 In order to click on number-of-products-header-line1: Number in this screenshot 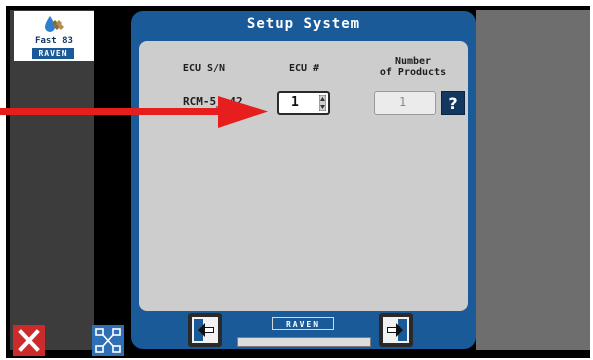, I will do `click(413, 61)`.